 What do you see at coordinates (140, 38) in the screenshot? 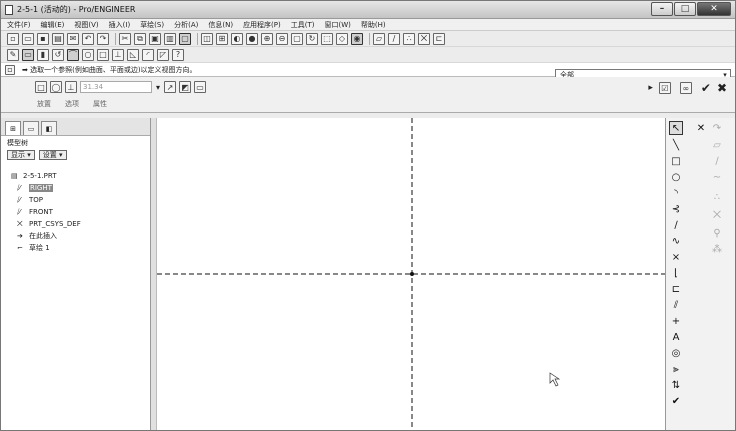
I see `copy-icon: ⧉` at bounding box center [140, 38].